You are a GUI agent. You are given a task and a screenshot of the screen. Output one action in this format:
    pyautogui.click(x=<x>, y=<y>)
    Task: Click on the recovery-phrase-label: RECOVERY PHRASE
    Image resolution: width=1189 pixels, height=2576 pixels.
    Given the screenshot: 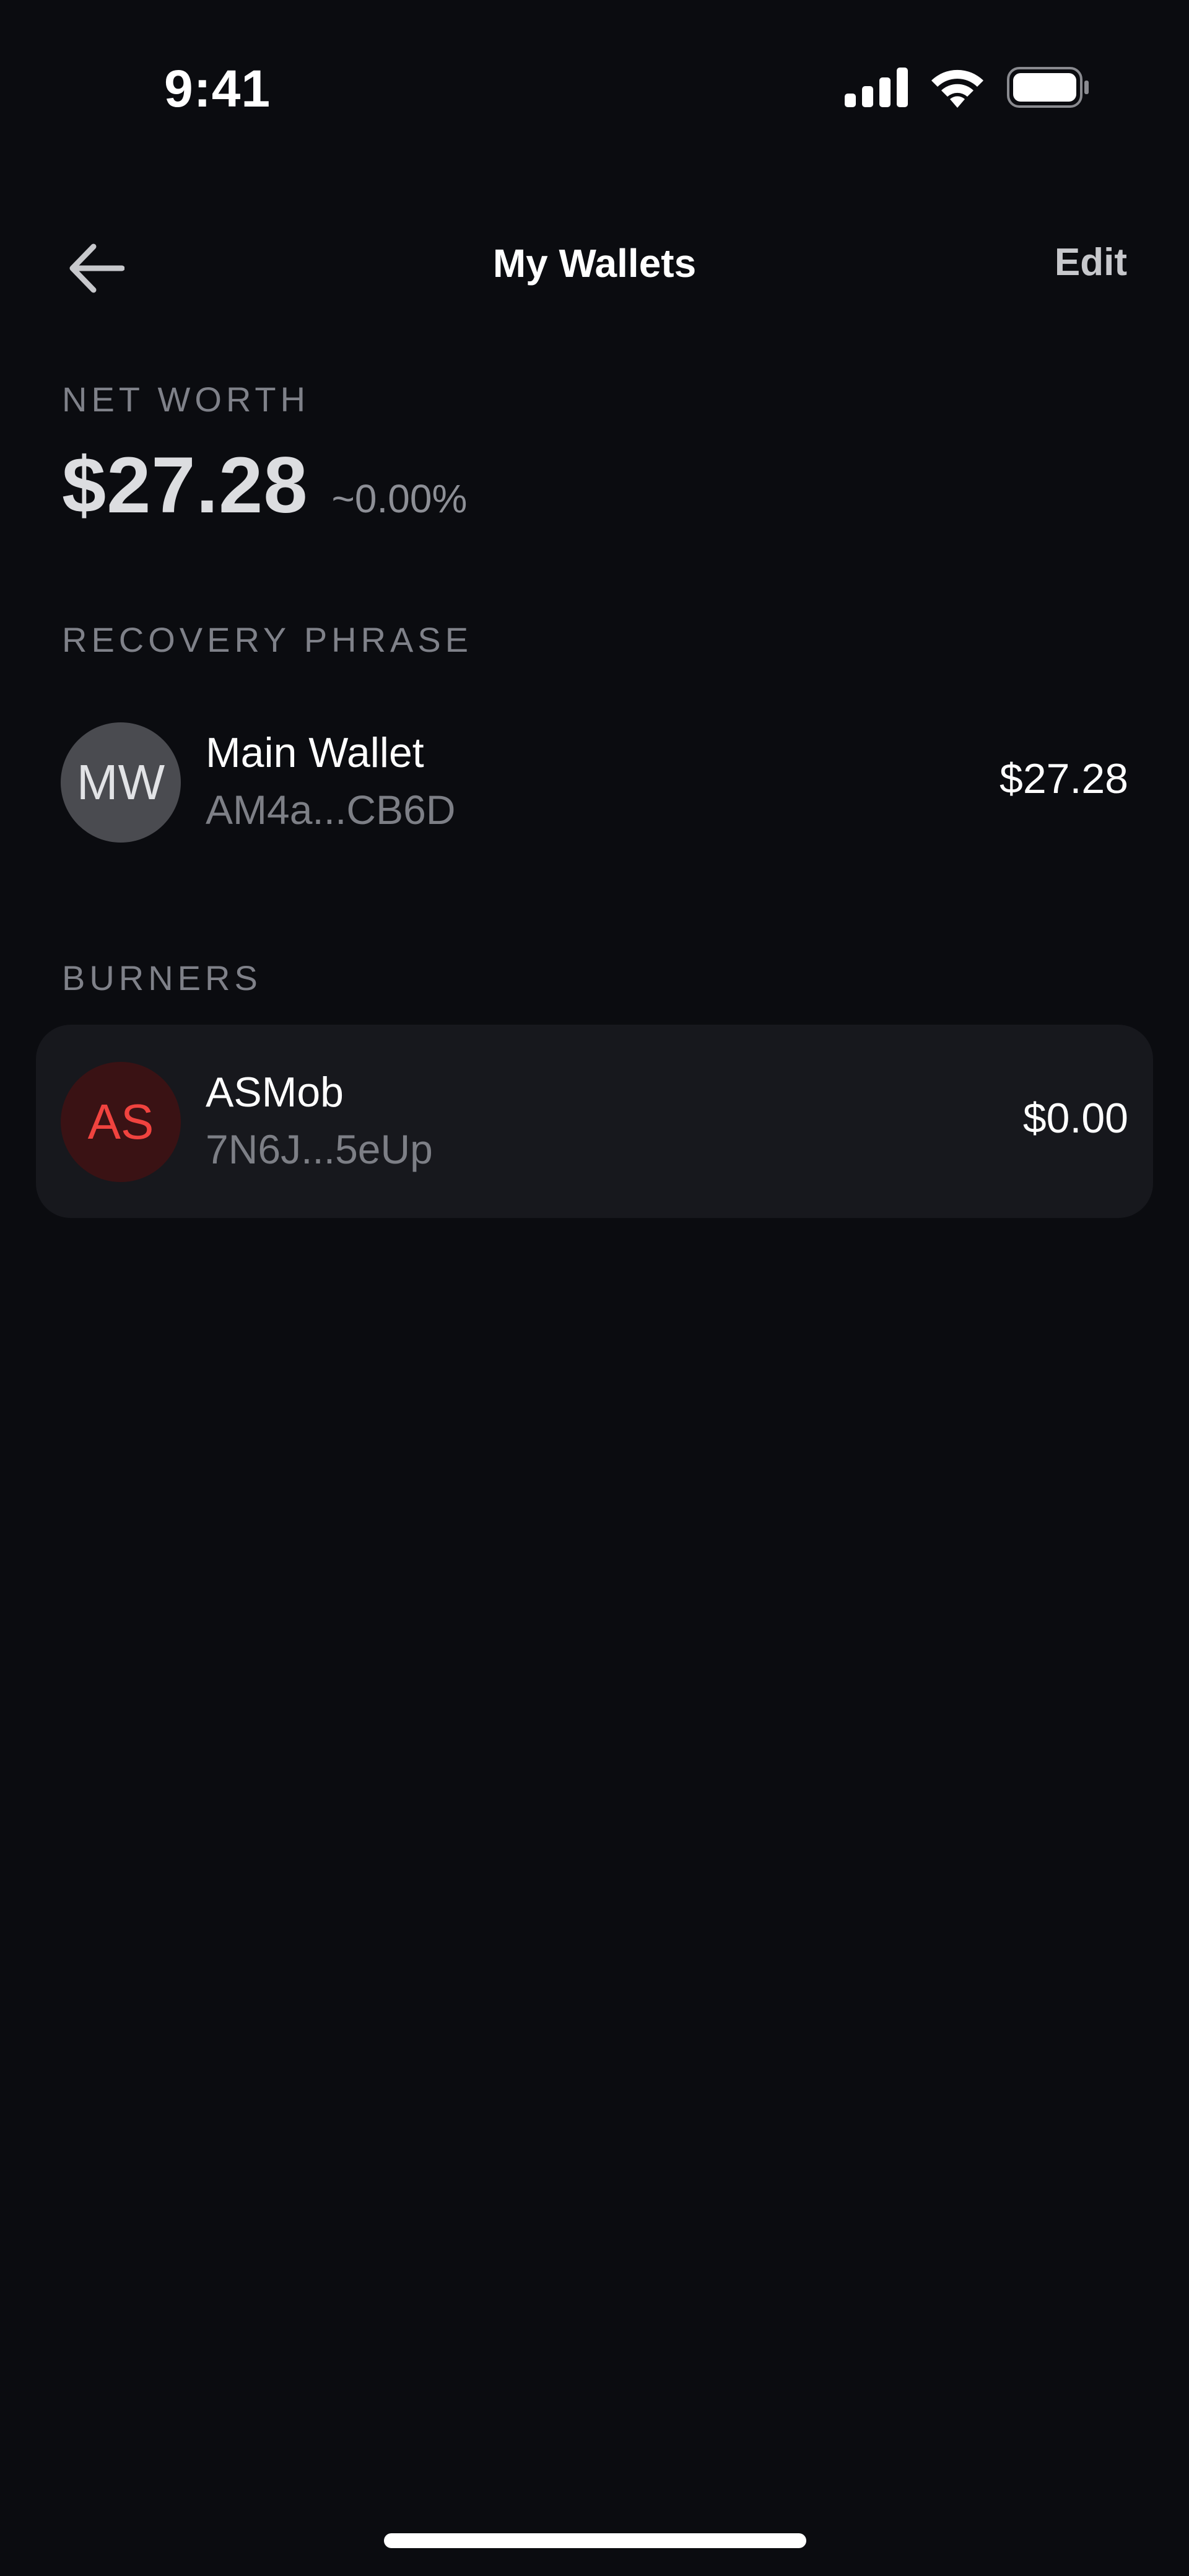 What is the action you would take?
    pyautogui.click(x=267, y=639)
    